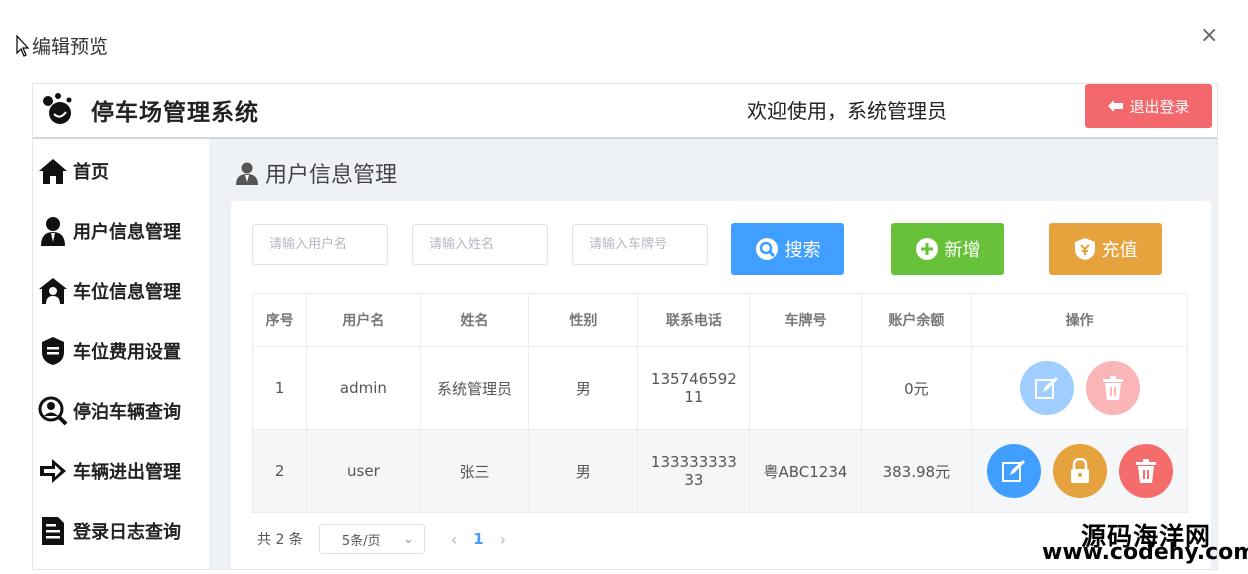 Image resolution: width=1248 pixels, height=574 pixels. What do you see at coordinates (247, 173) in the screenshot?
I see `user-title-icon` at bounding box center [247, 173].